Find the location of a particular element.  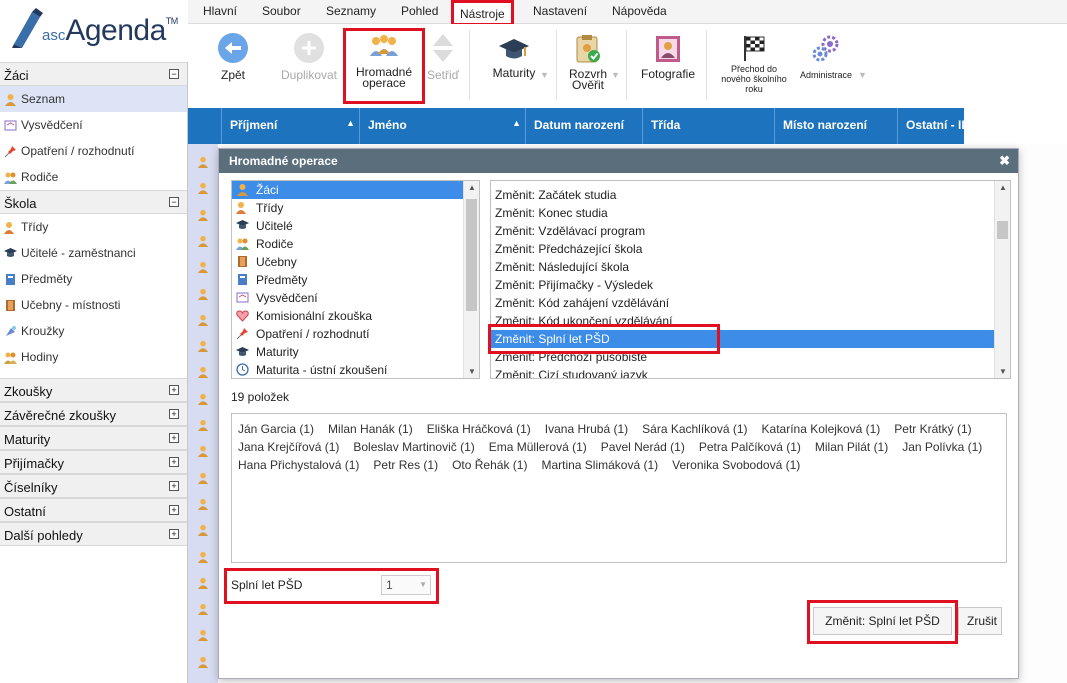

sidebar-item-hodiny: Hodiny is located at coordinates (93, 357).